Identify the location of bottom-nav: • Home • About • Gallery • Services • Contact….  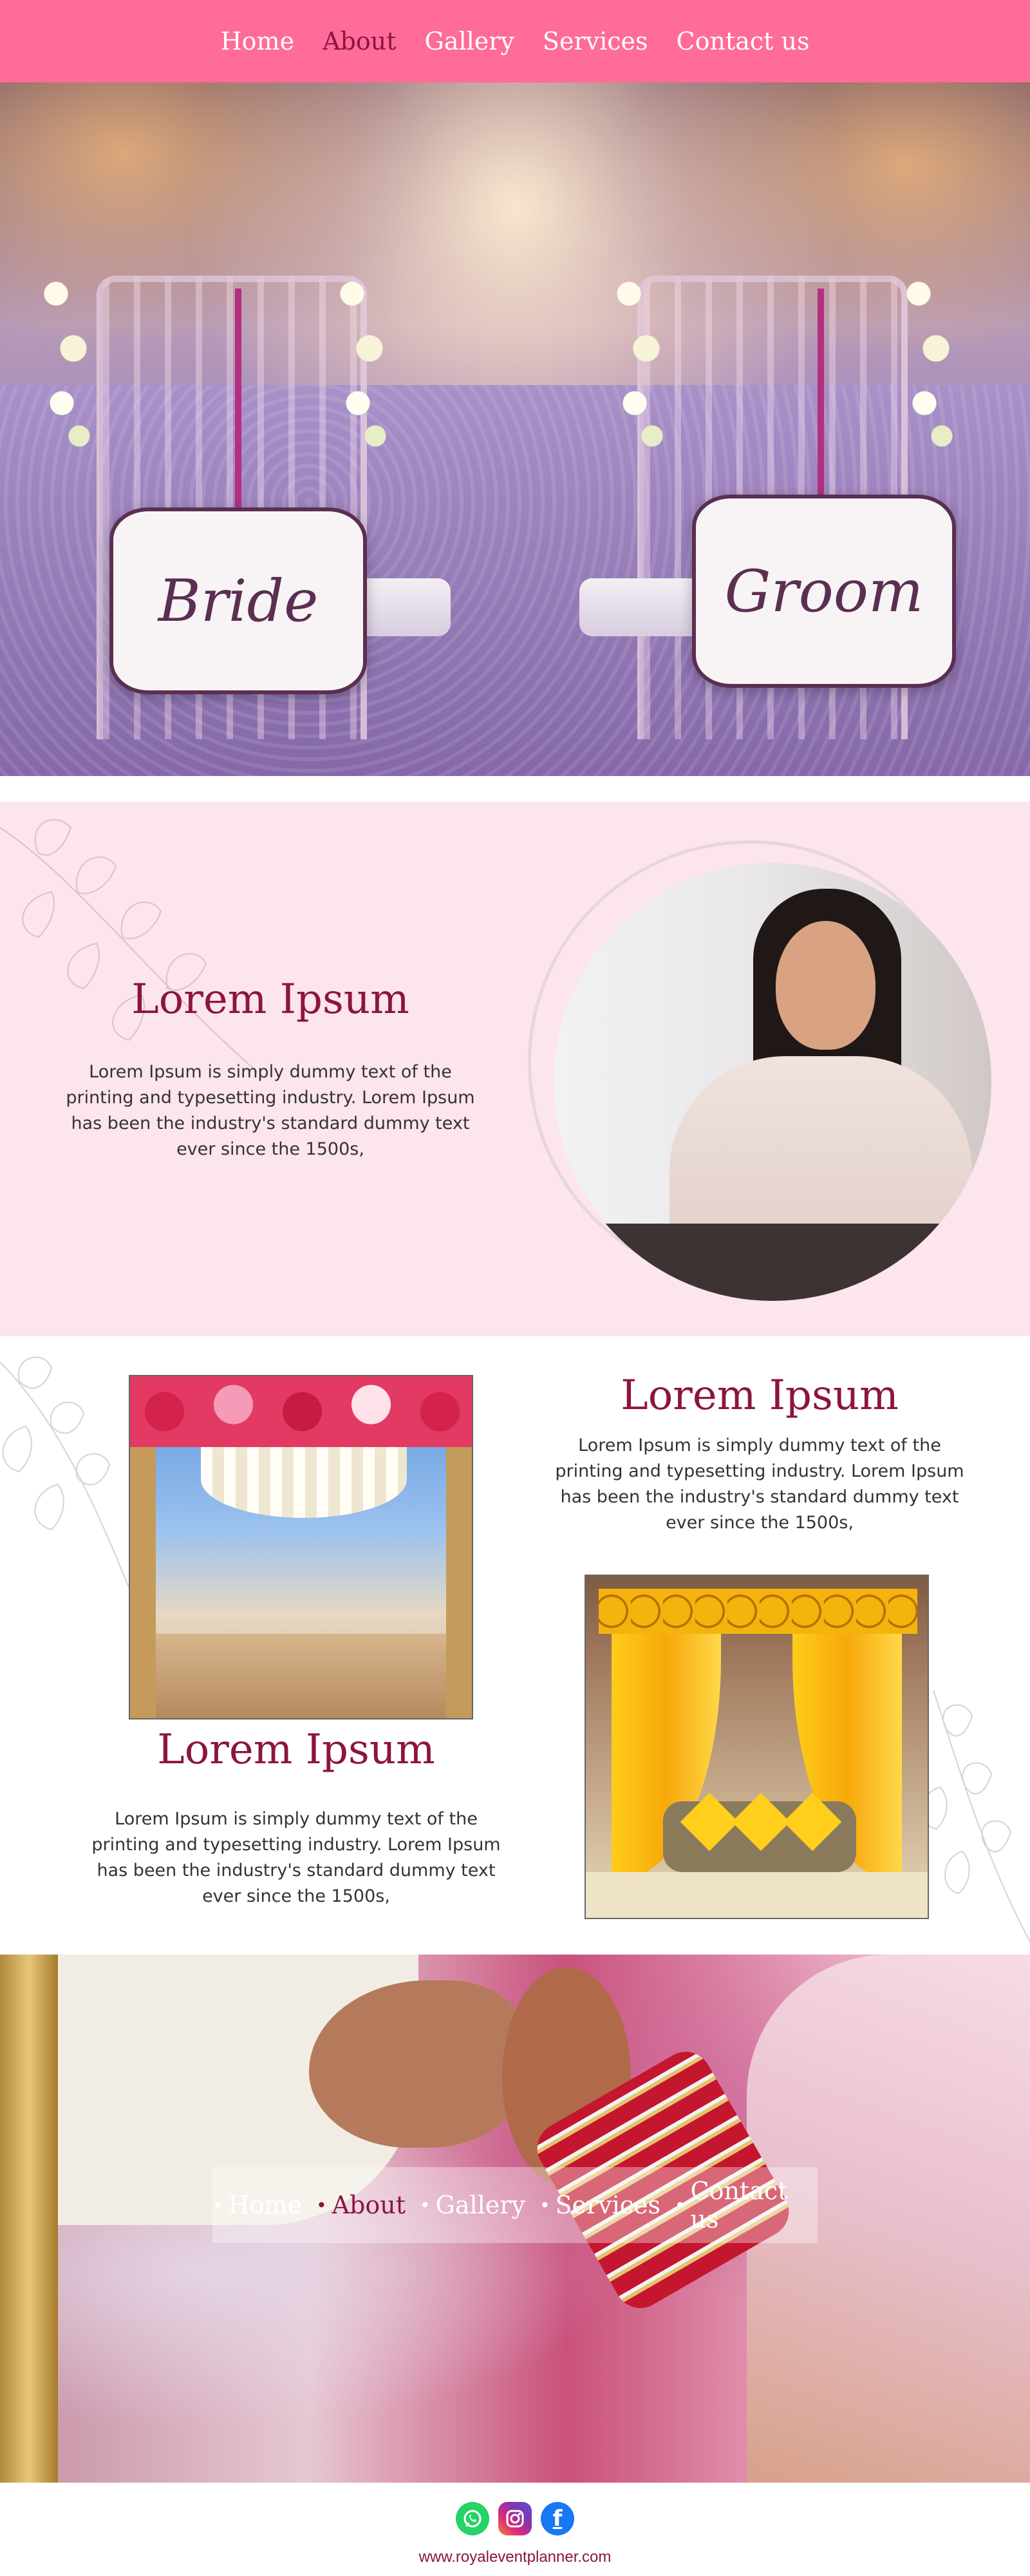
(515, 2205).